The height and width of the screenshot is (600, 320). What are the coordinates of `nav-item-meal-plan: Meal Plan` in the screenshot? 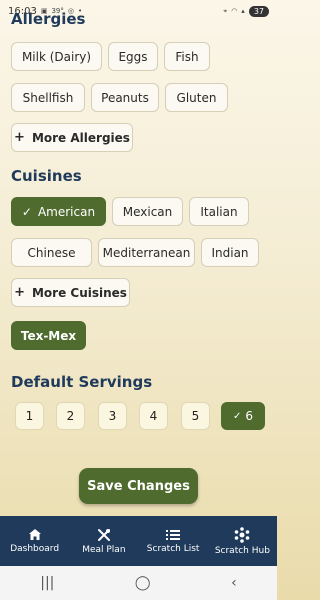 It's located at (103, 541).